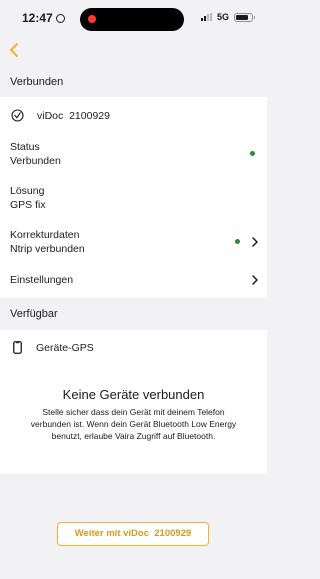 This screenshot has width=320, height=579. I want to click on cellular-signal-icon, so click(206, 17).